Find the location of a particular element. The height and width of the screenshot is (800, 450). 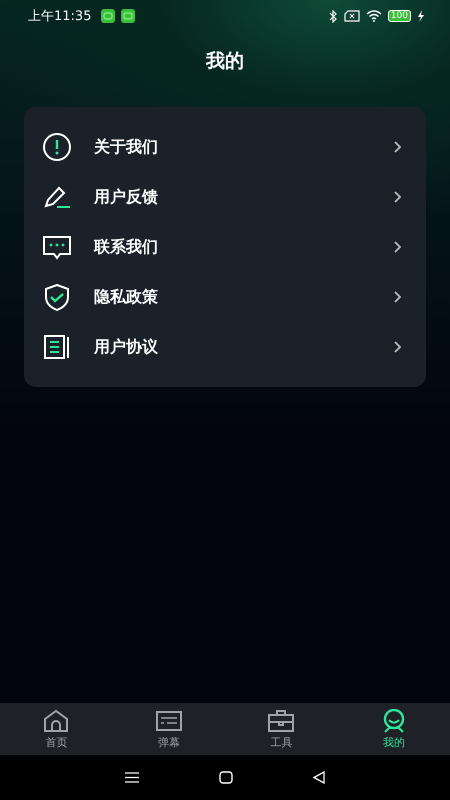

home-square-icon is located at coordinates (226, 777).